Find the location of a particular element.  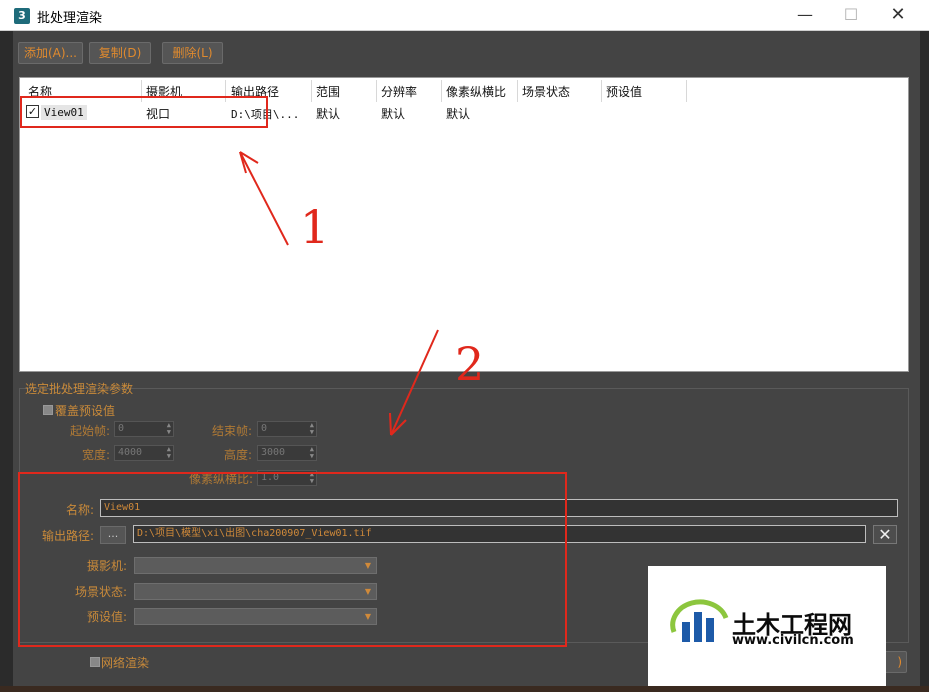

watermark-url: www.civilcn.com is located at coordinates (793, 640).